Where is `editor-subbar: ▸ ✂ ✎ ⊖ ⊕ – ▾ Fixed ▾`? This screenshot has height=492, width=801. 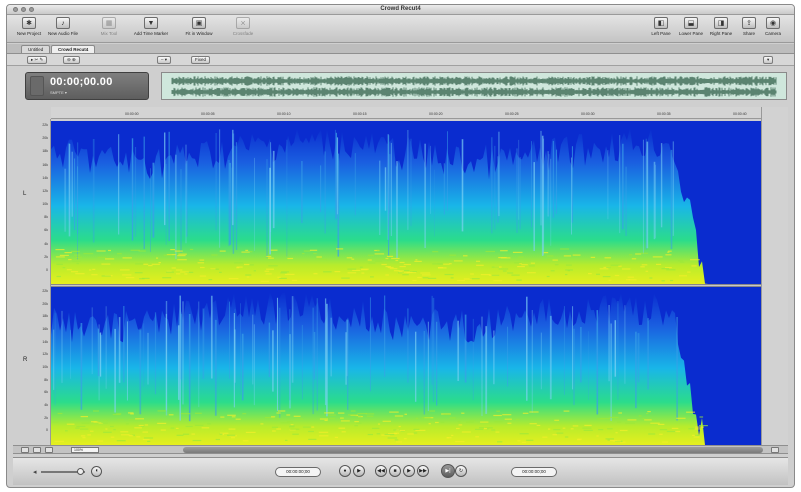
editor-subbar: ▸ ✂ ✎ ⊖ ⊕ – ▾ Fixed ▾ is located at coordinates (400, 60).